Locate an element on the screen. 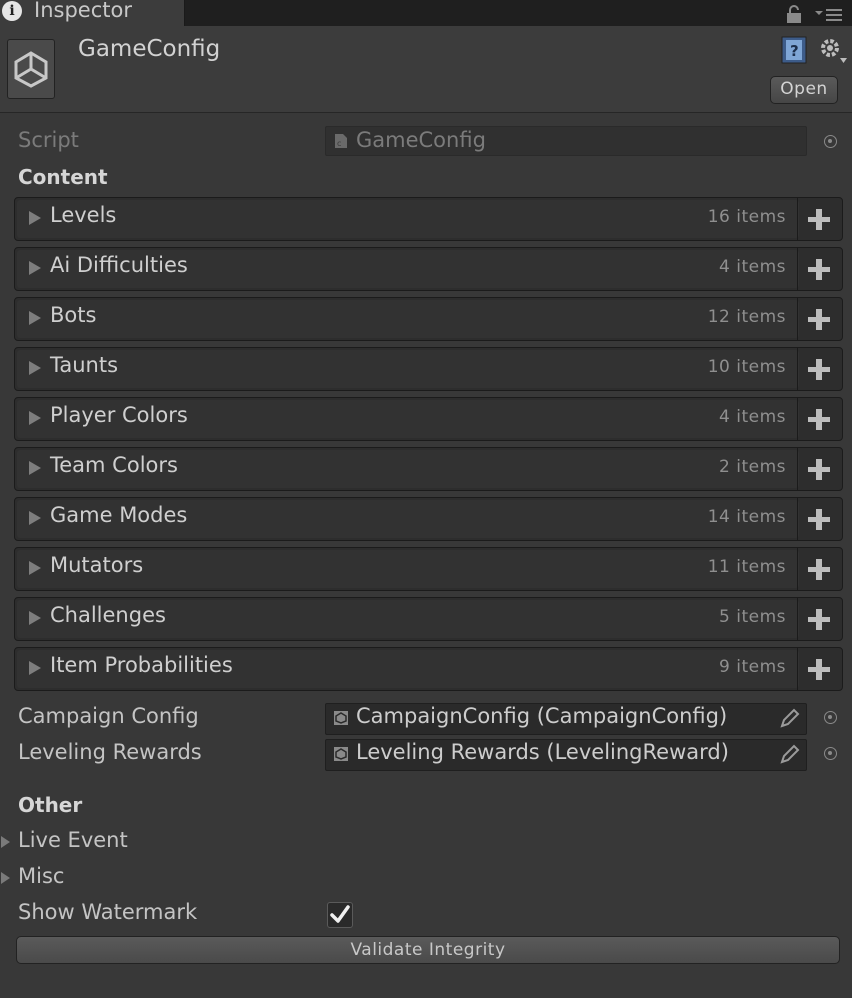 This screenshot has width=852, height=998. script-value: GameConfig is located at coordinates (421, 140).